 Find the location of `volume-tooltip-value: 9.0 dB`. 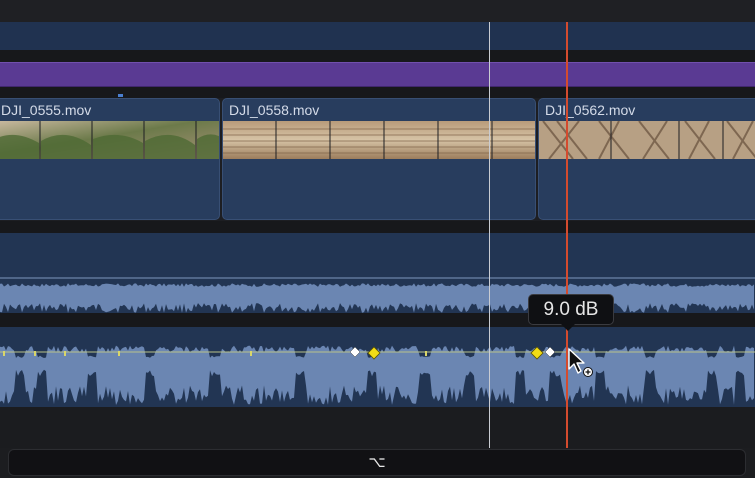

volume-tooltip-value: 9.0 dB is located at coordinates (571, 309).